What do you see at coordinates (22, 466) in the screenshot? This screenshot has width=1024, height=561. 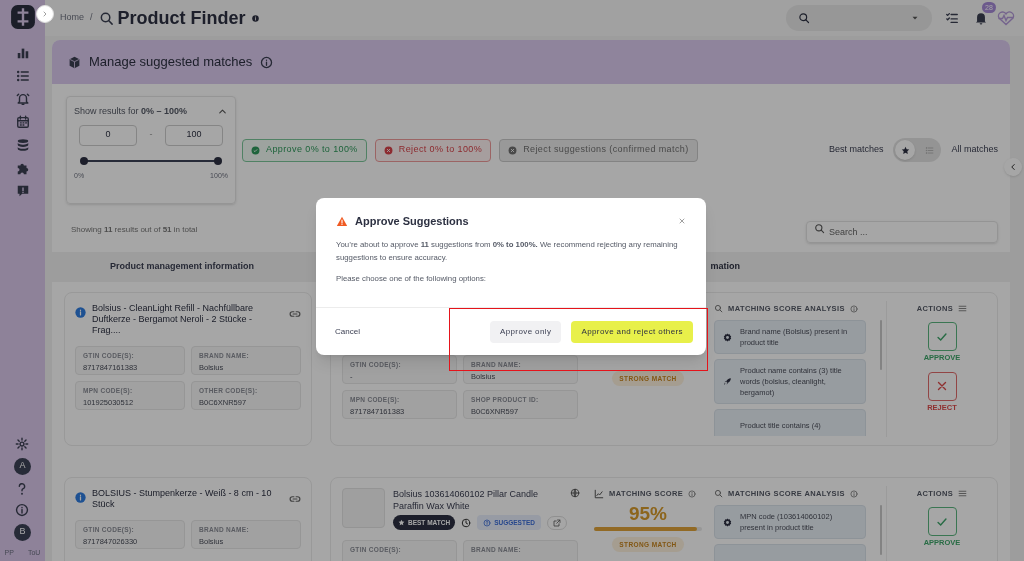 I see `avatar: A` at bounding box center [22, 466].